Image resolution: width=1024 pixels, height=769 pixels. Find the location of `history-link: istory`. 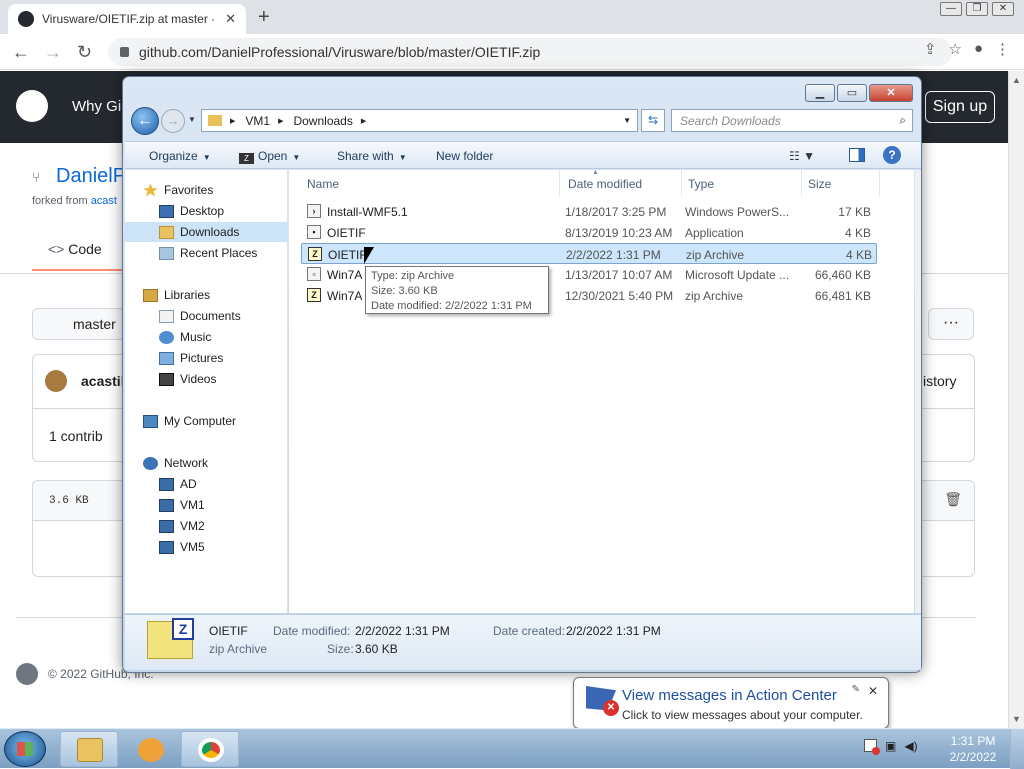

history-link: istory is located at coordinates (939, 381).